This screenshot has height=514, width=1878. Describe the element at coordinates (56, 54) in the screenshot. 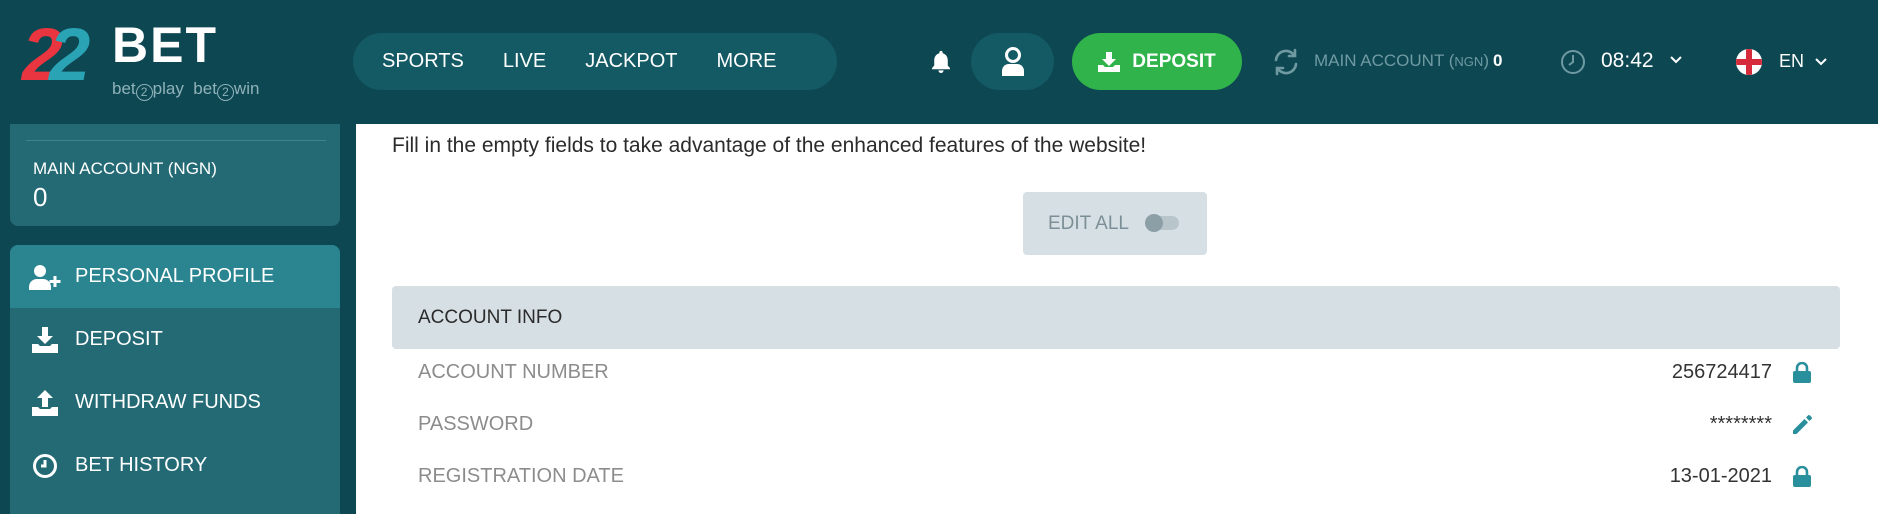

I see `logo-22: 22` at that location.